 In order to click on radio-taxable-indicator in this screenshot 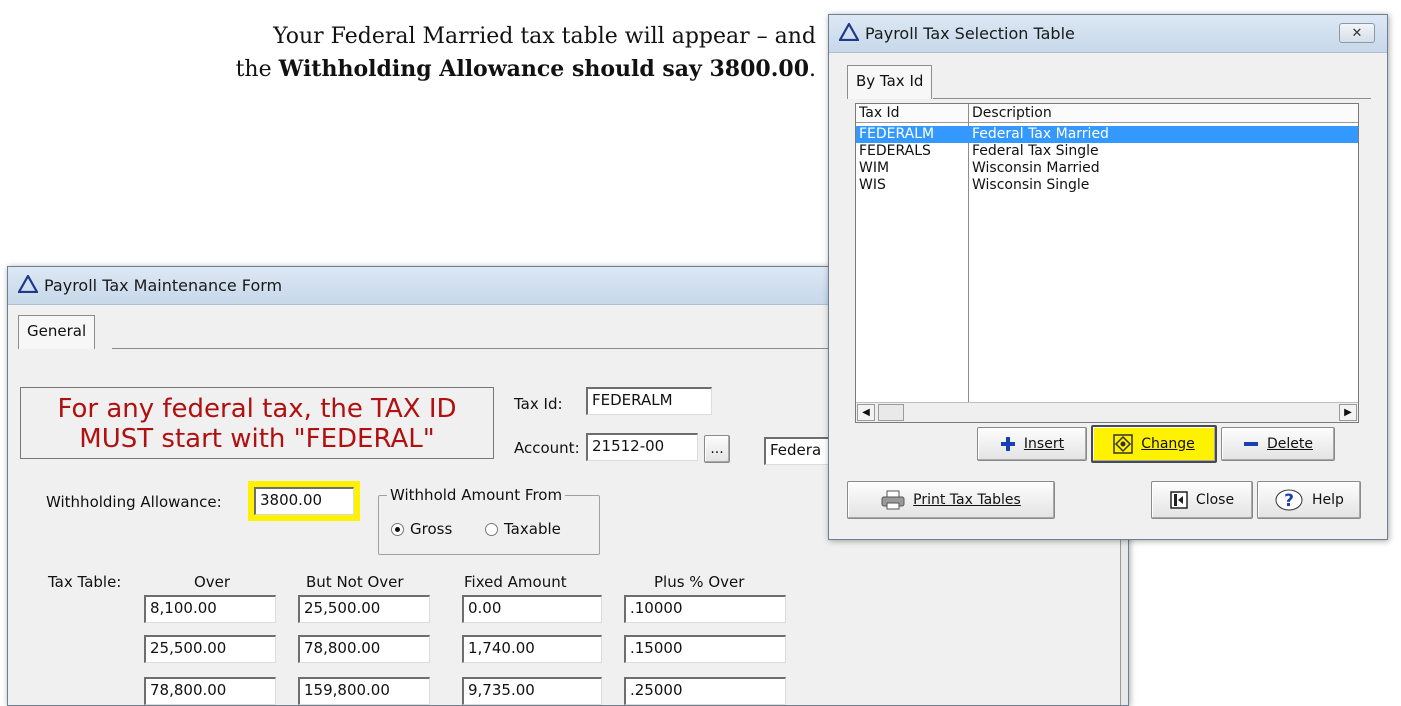, I will do `click(491, 529)`.